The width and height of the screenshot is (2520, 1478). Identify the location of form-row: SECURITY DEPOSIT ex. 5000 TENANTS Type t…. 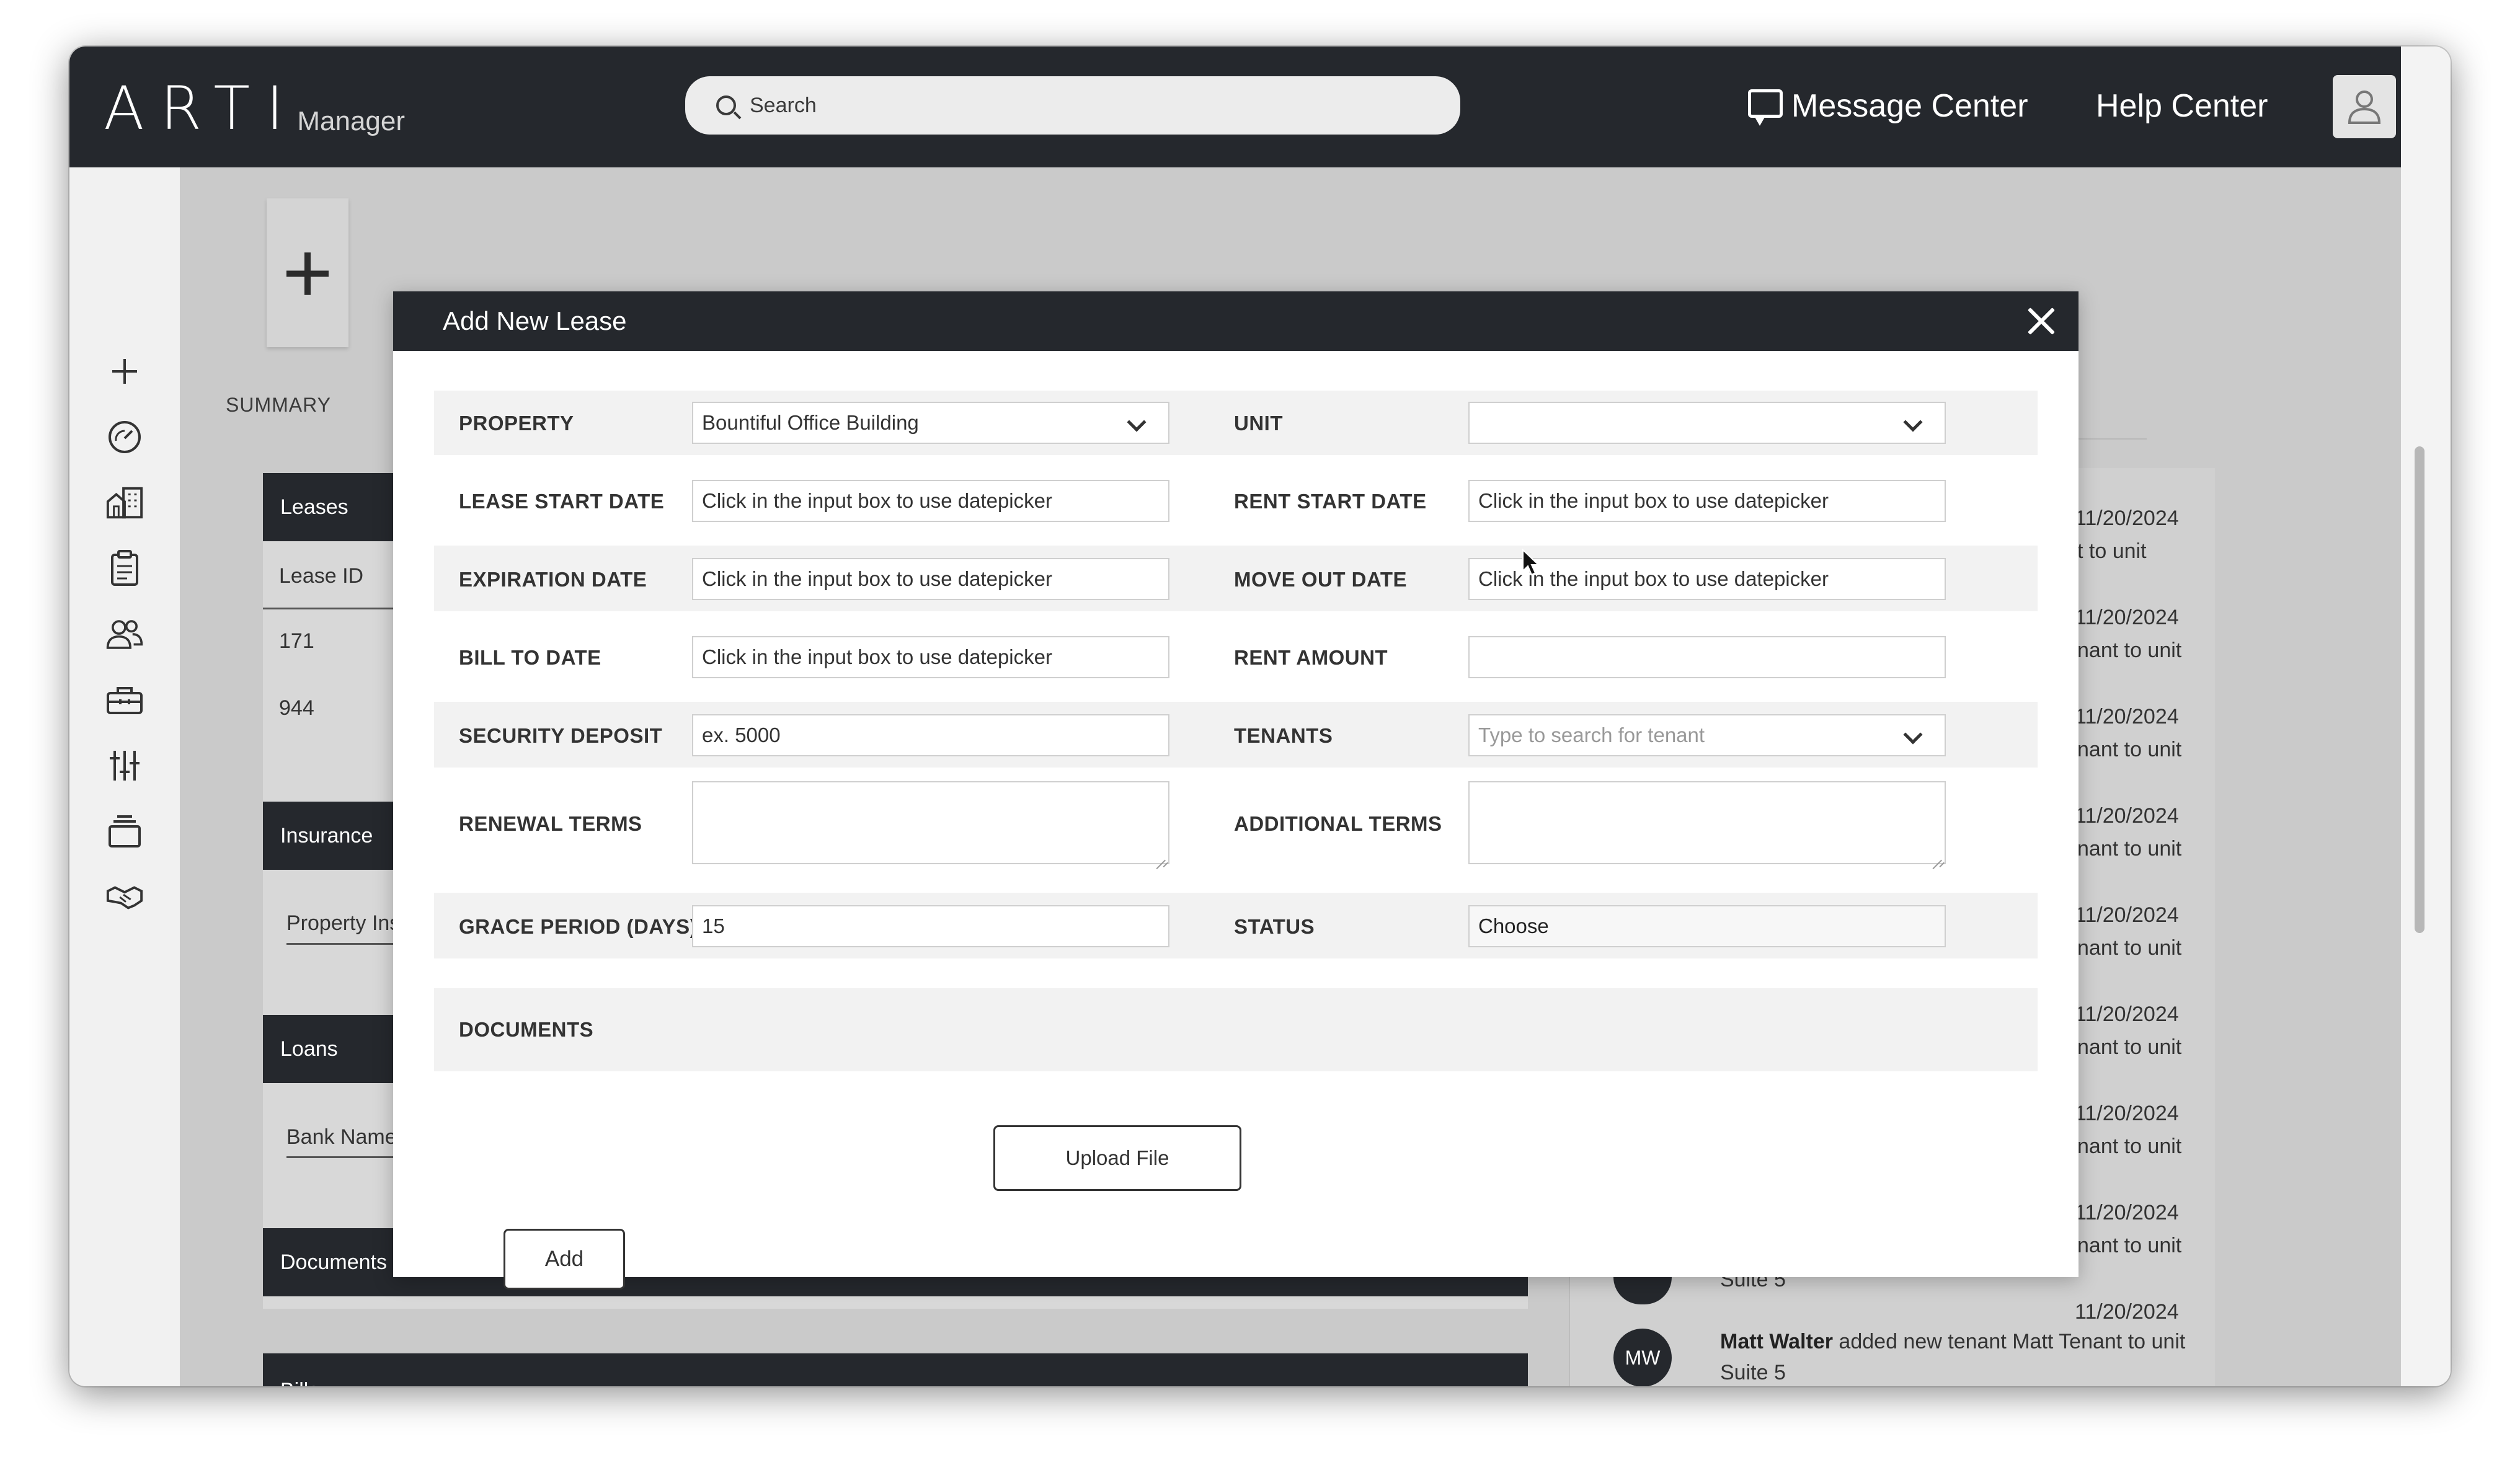
(1236, 735).